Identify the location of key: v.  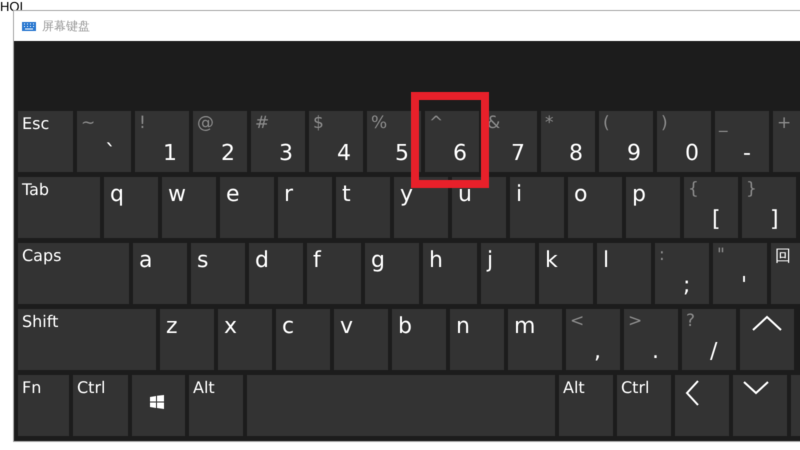
(361, 339).